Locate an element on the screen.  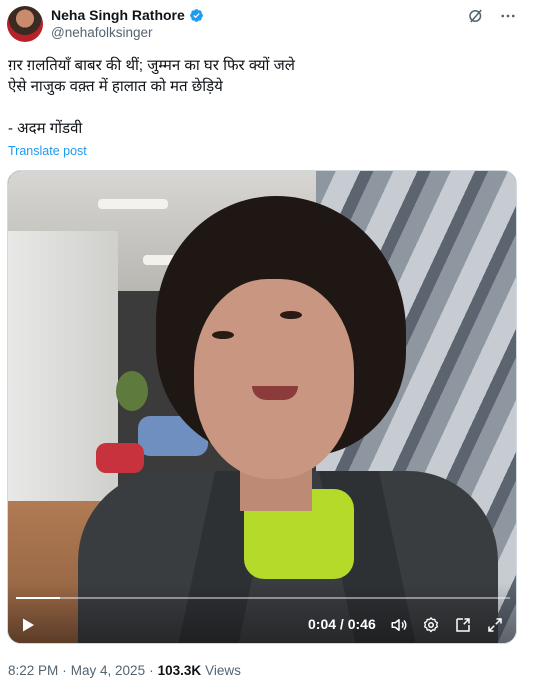
video-progress-fill is located at coordinates (38, 598).